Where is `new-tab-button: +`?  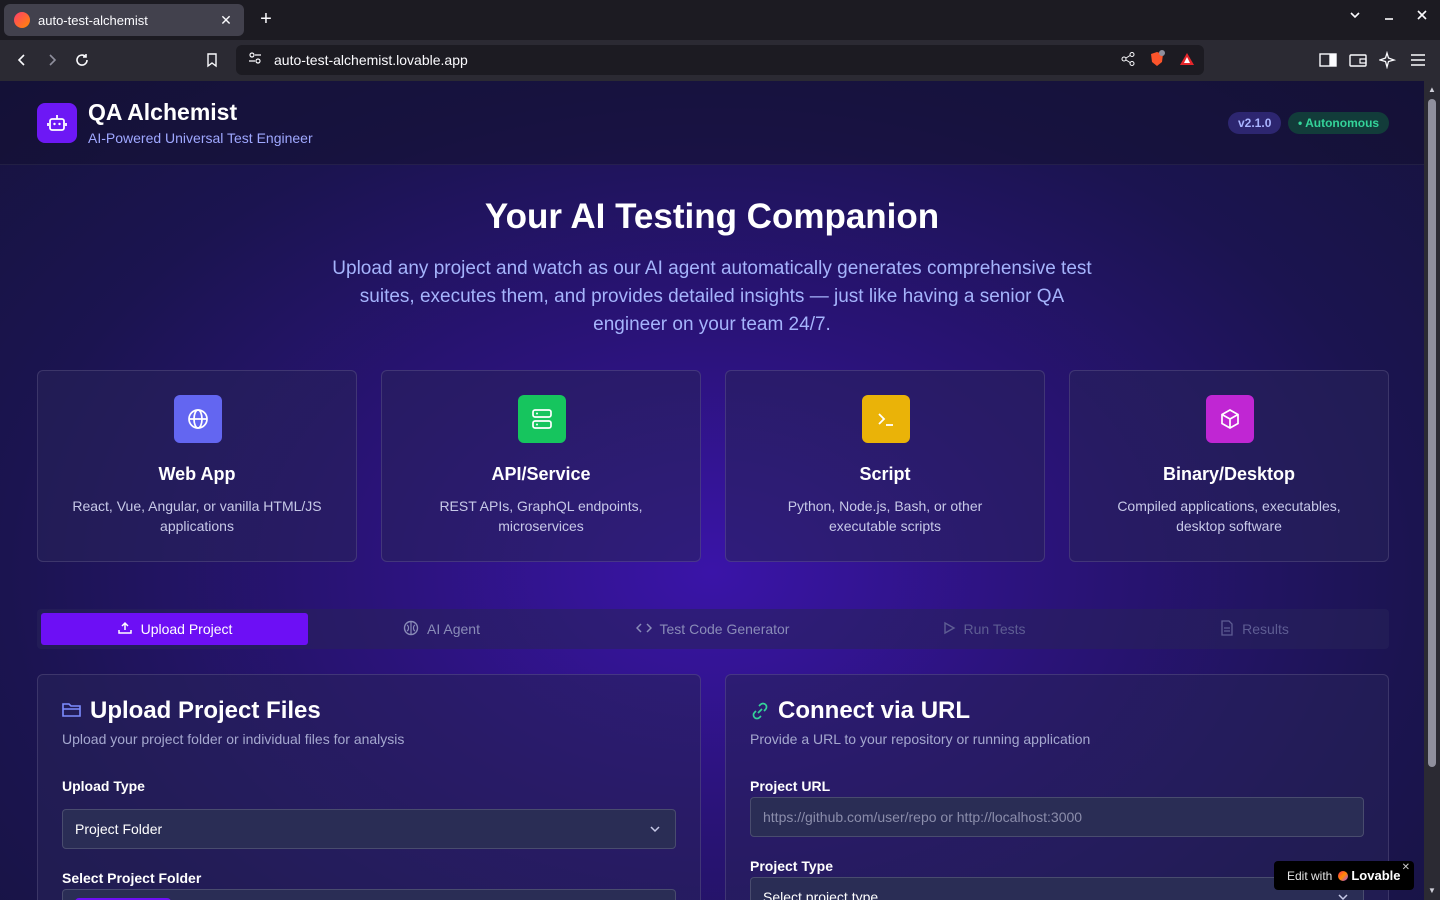
new-tab-button: + is located at coordinates (266, 20).